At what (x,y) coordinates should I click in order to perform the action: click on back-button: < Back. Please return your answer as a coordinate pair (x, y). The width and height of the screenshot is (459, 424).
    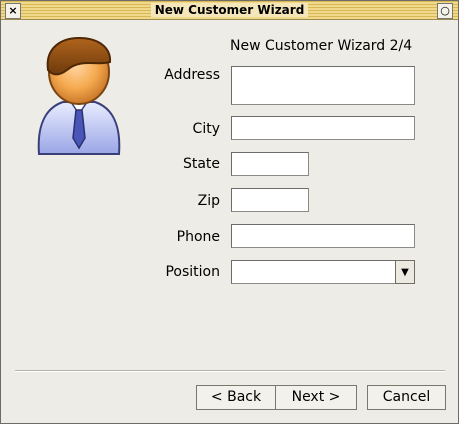
    Looking at the image, I should click on (236, 397).